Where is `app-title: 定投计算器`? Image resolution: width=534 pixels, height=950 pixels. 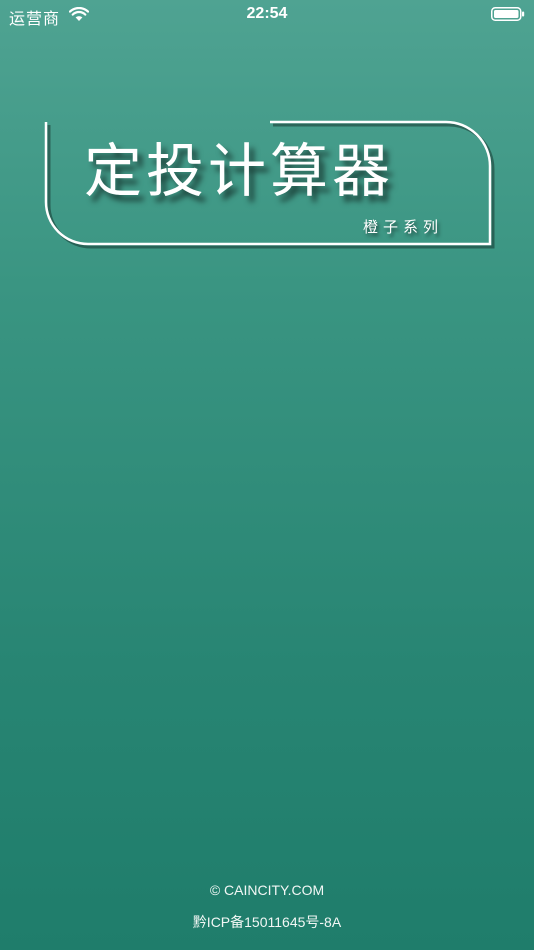 app-title: 定投计算器 is located at coordinates (239, 171).